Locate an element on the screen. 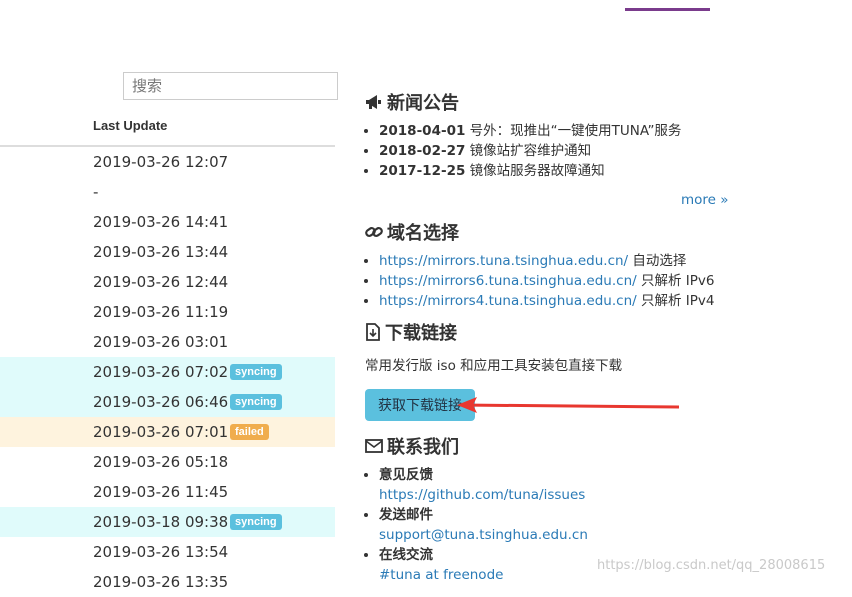 This screenshot has width=852, height=597. table-row: 2019-03-26 13:44 is located at coordinates (167, 252).